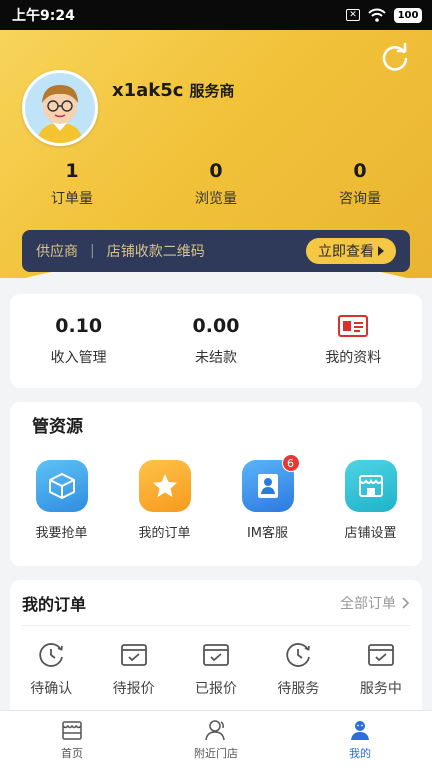 The width and height of the screenshot is (432, 768). I want to click on bottom-tab-bar: 首页 附近门店 我的, so click(216, 739).